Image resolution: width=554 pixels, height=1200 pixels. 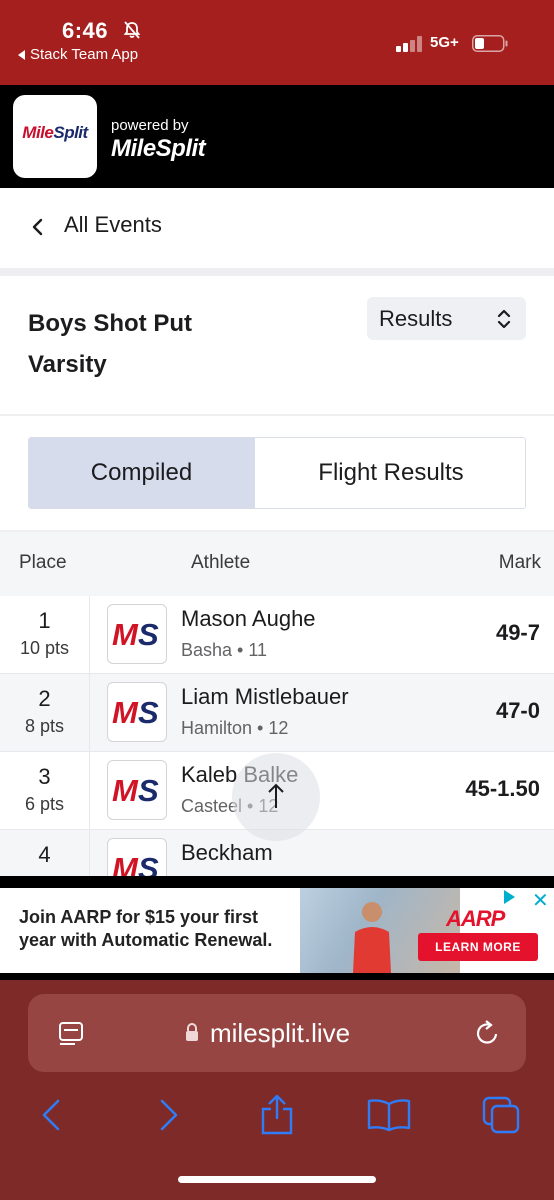 I want to click on arrow-up-icon, so click(x=276, y=795).